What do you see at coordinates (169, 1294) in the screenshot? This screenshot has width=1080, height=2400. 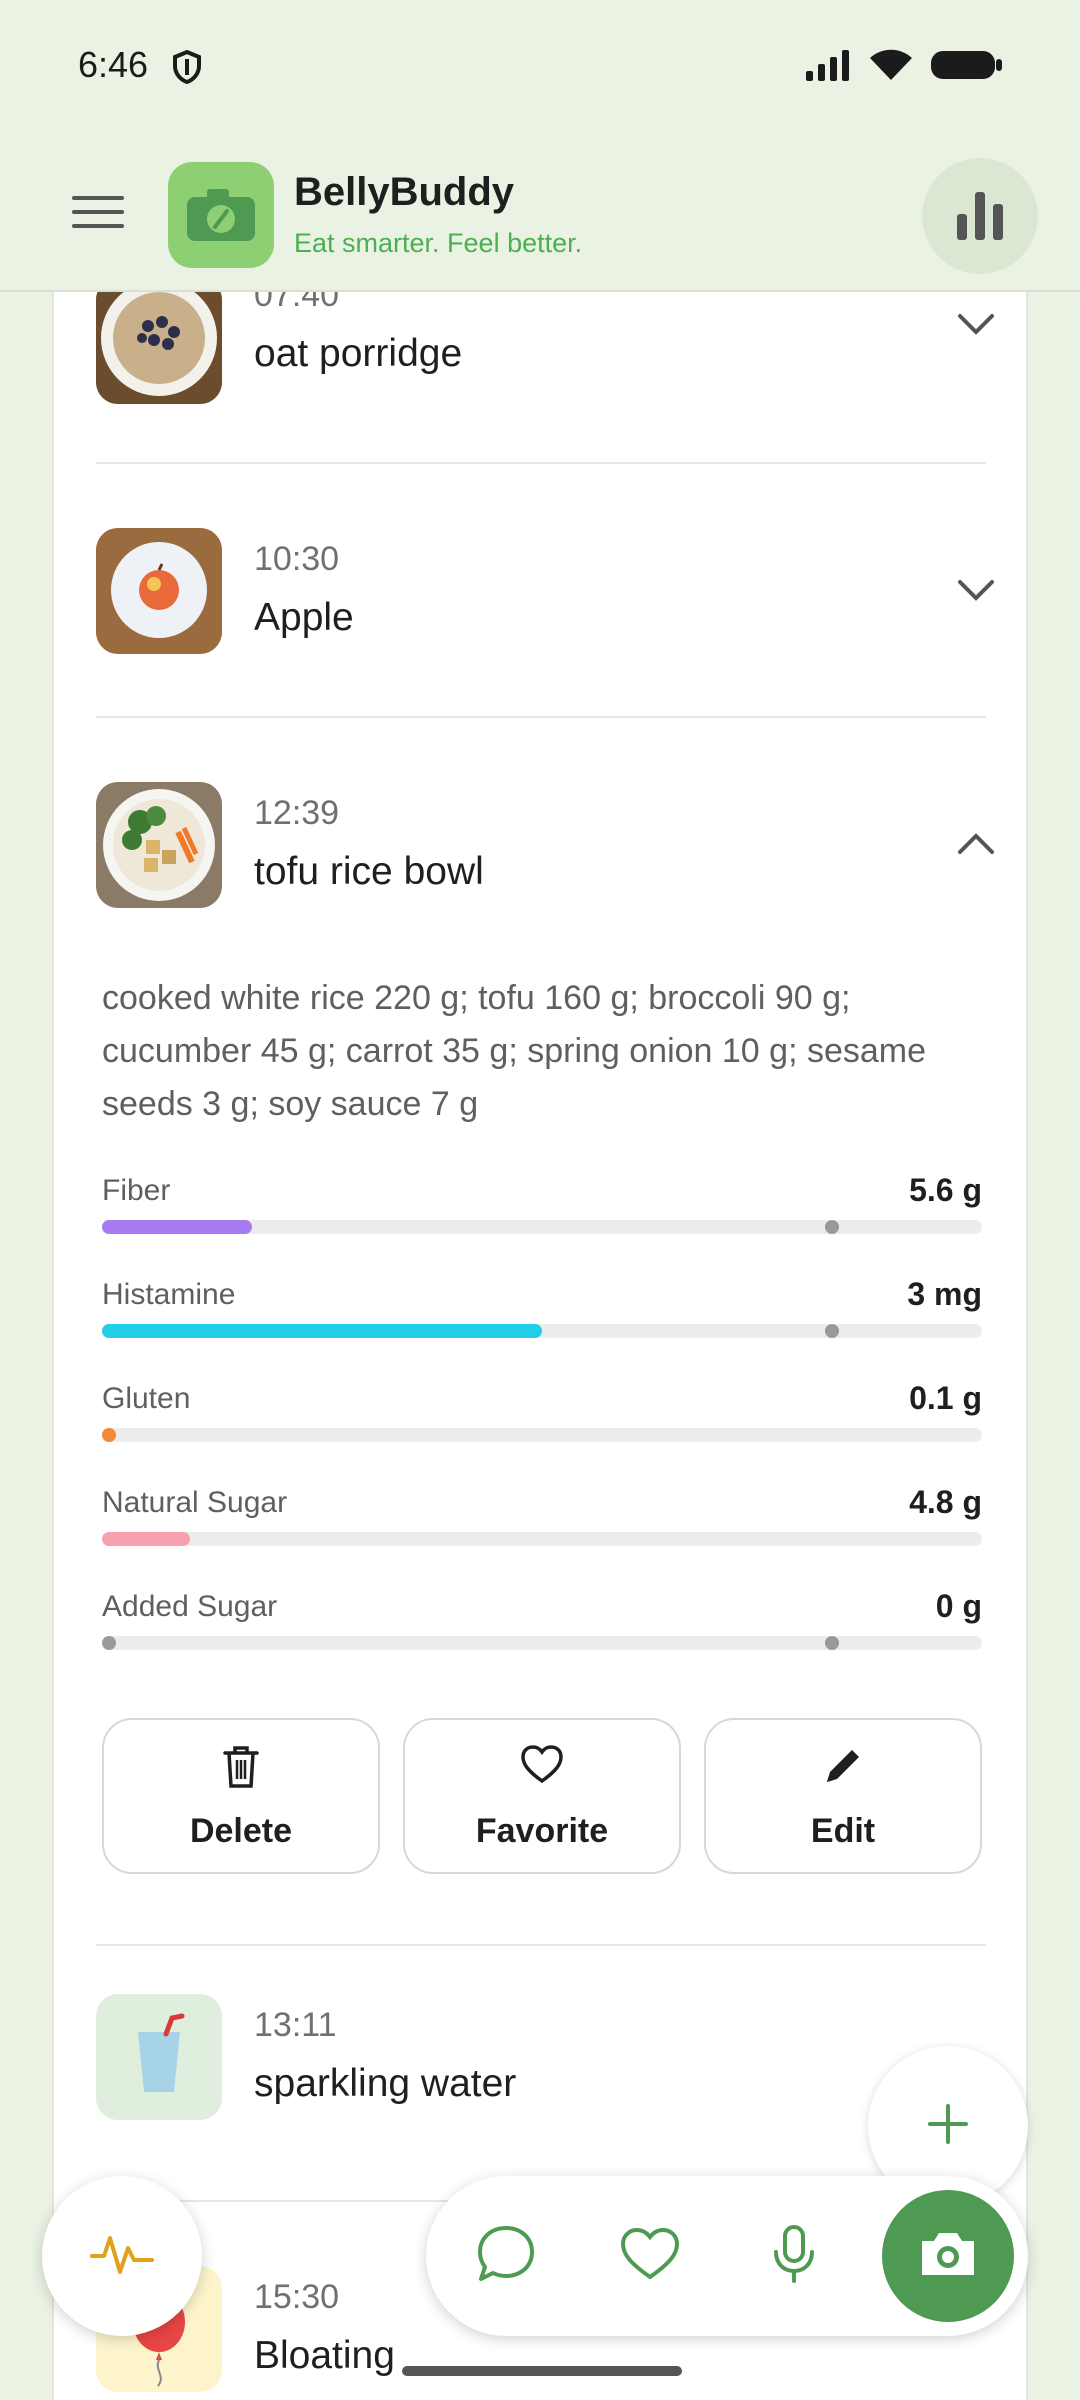 I see `nutrient-label: Histamine` at bounding box center [169, 1294].